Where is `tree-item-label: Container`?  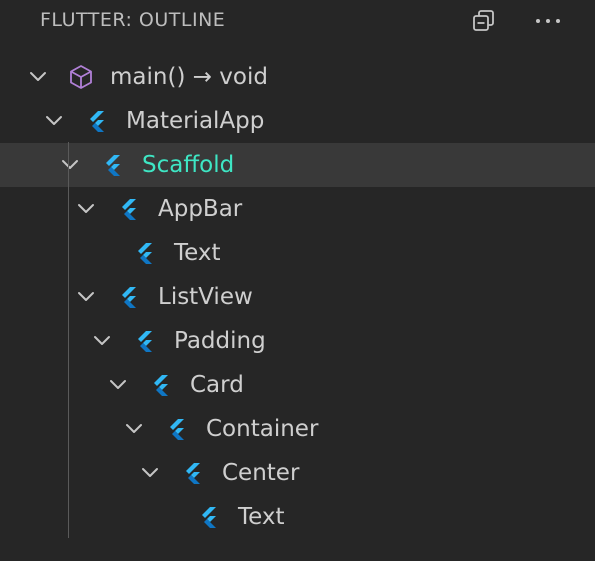 tree-item-label: Container is located at coordinates (262, 429).